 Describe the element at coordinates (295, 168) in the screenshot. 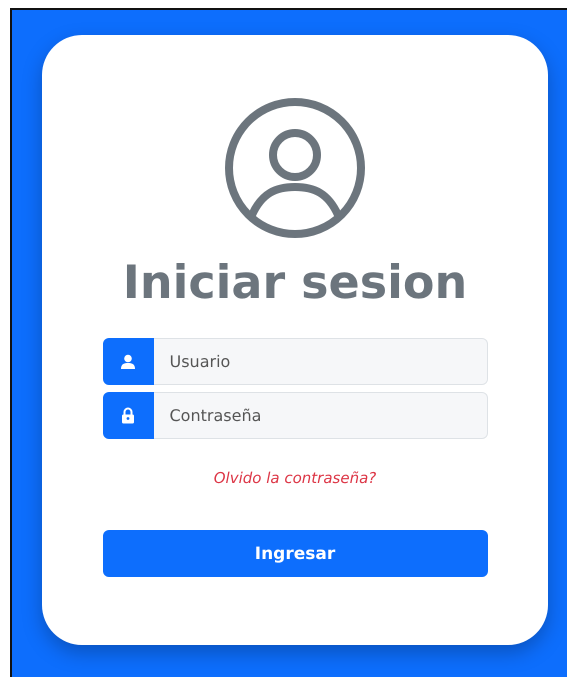

I see `user-avatar-icon` at that location.